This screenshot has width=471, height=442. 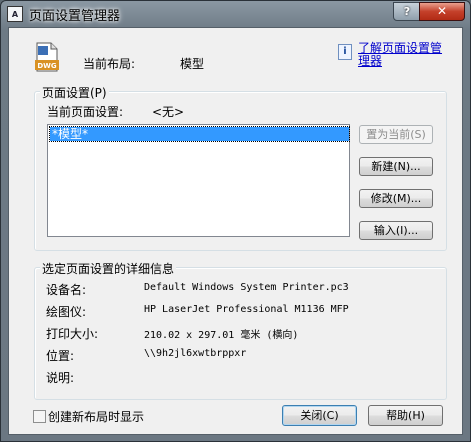 I want to click on info-icon: i, so click(x=345, y=52).